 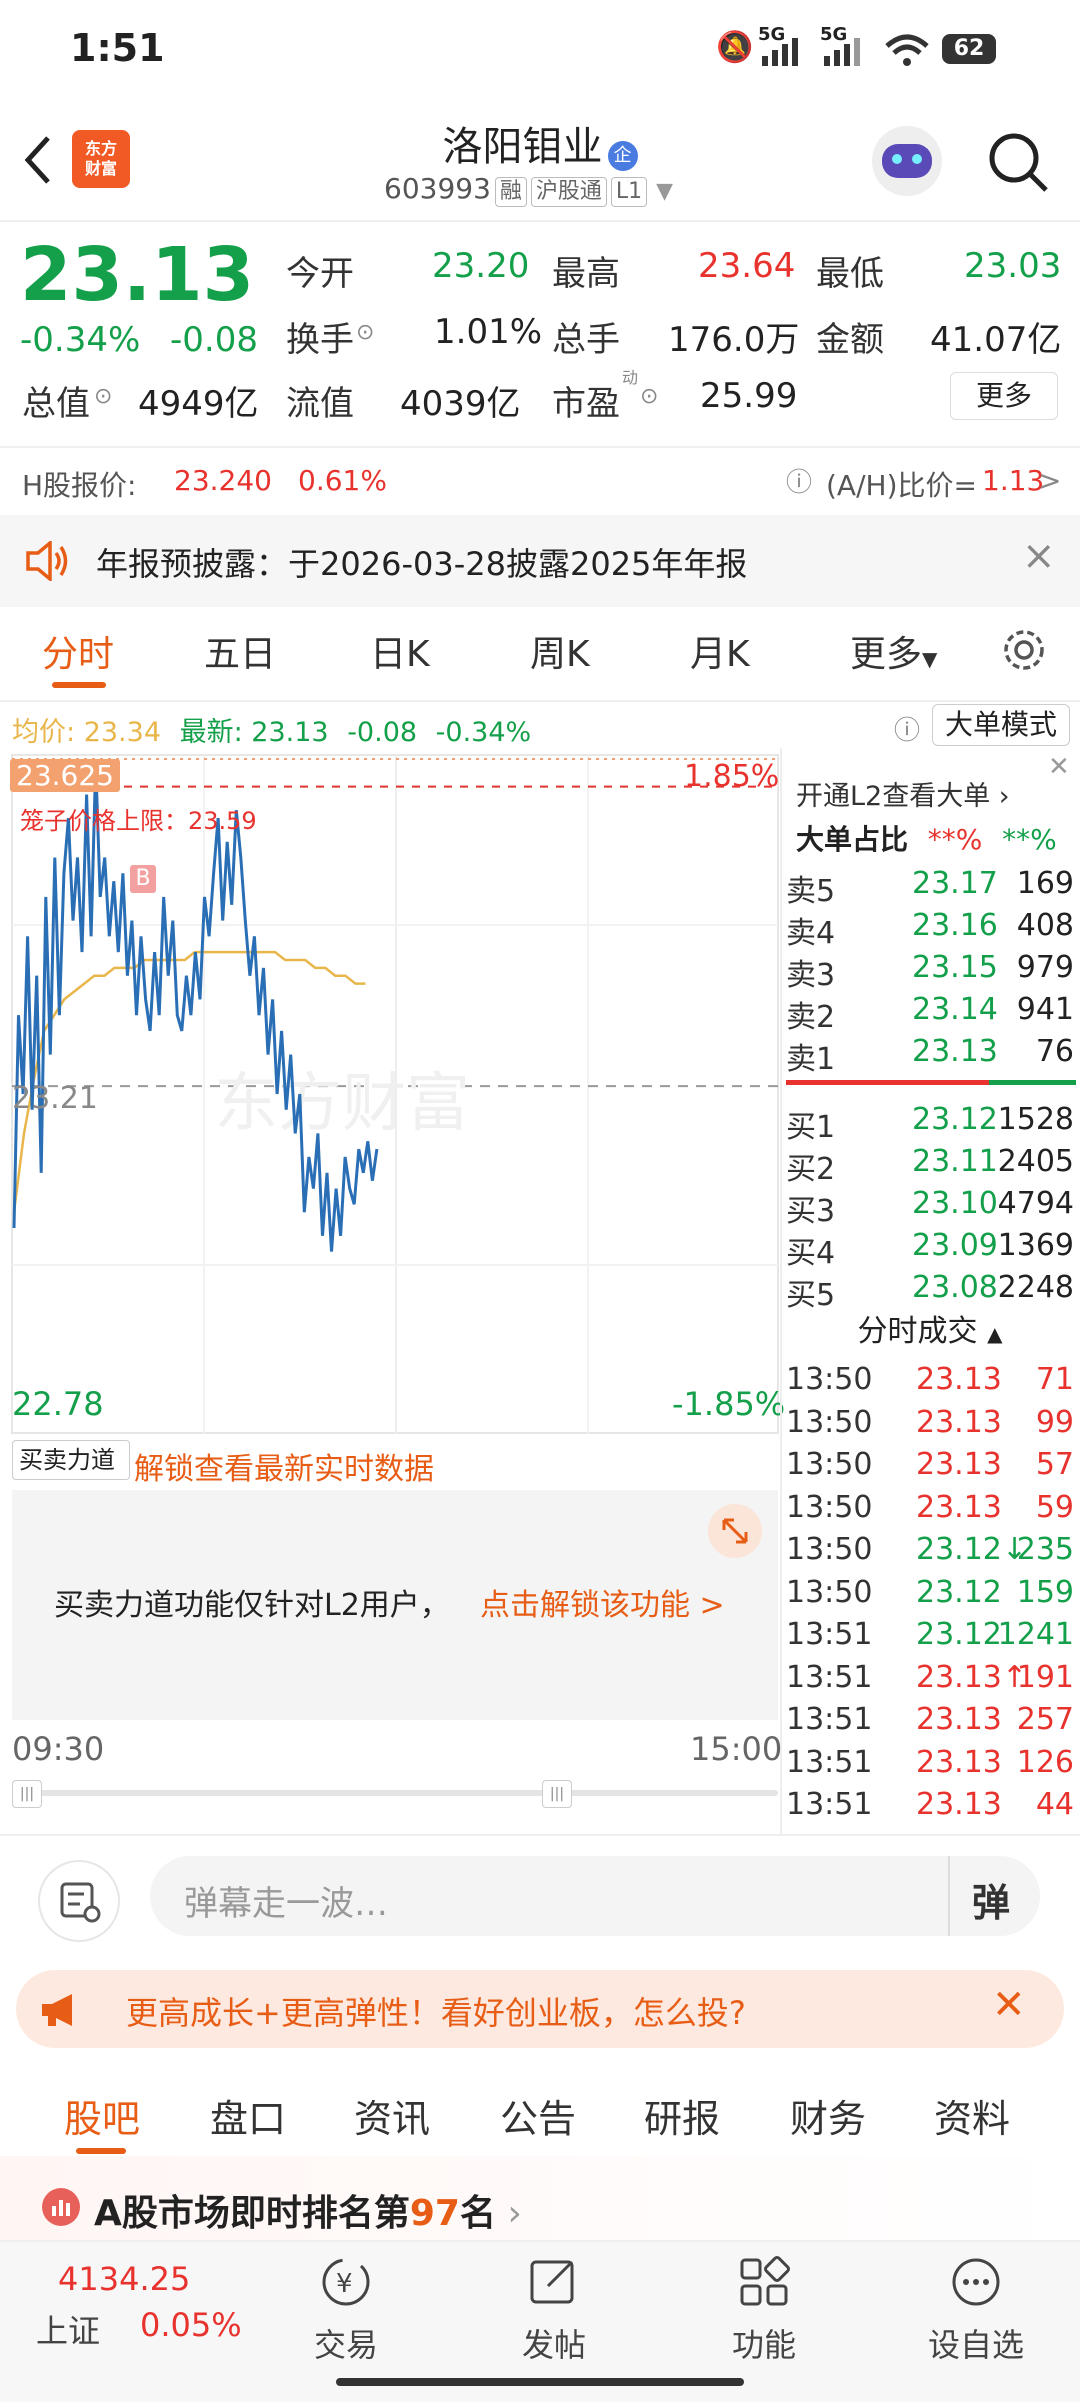 I want to click on l2-promo-link: 开通L2查看大单 ›, so click(x=903, y=793).